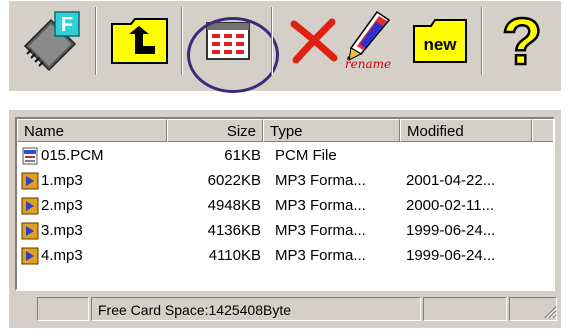 The height and width of the screenshot is (336, 569). I want to click on file-size: 4948KB, so click(234, 205).